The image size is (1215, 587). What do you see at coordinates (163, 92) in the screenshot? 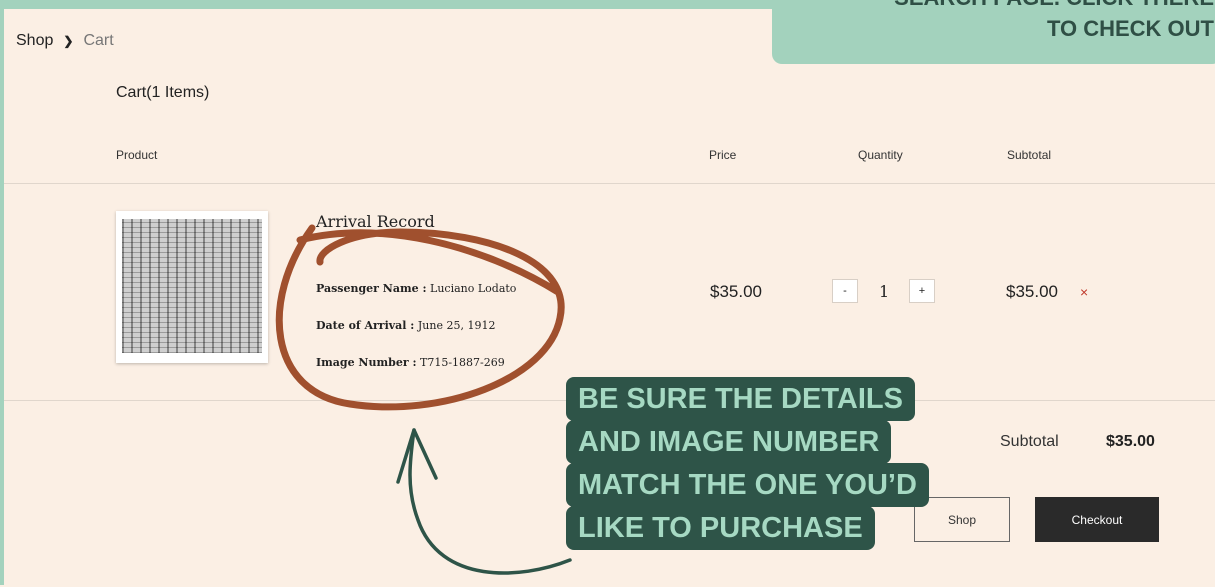
I see `cart-title: Cart(1 Items)` at bounding box center [163, 92].